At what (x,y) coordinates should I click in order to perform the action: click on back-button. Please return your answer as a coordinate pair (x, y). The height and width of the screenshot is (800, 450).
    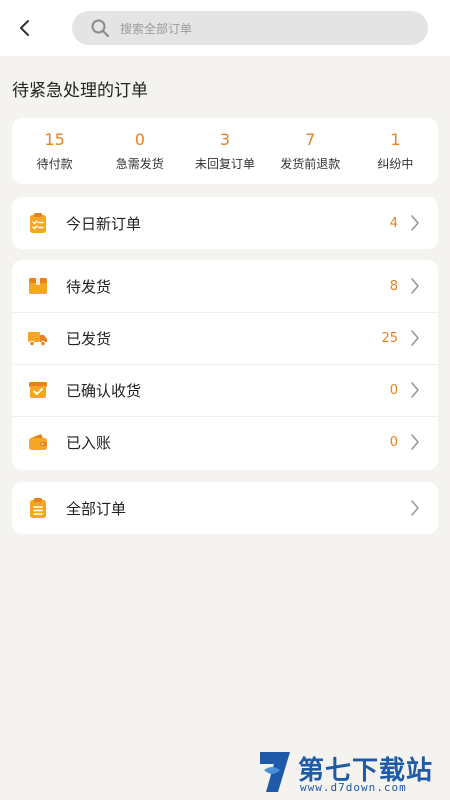
    Looking at the image, I should click on (24, 28).